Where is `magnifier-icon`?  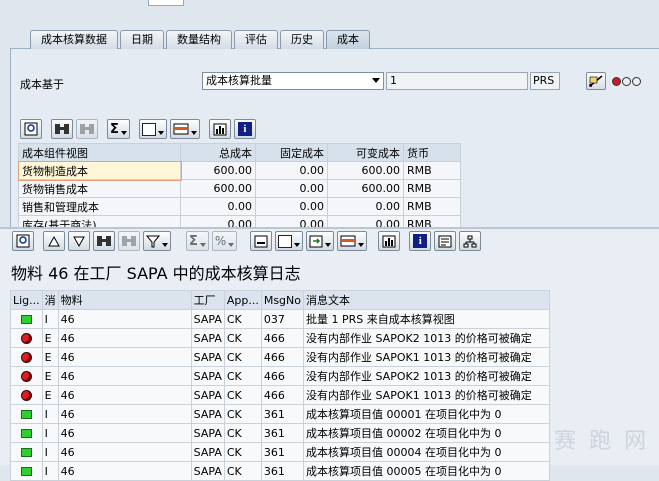 magnifier-icon is located at coordinates (31, 129).